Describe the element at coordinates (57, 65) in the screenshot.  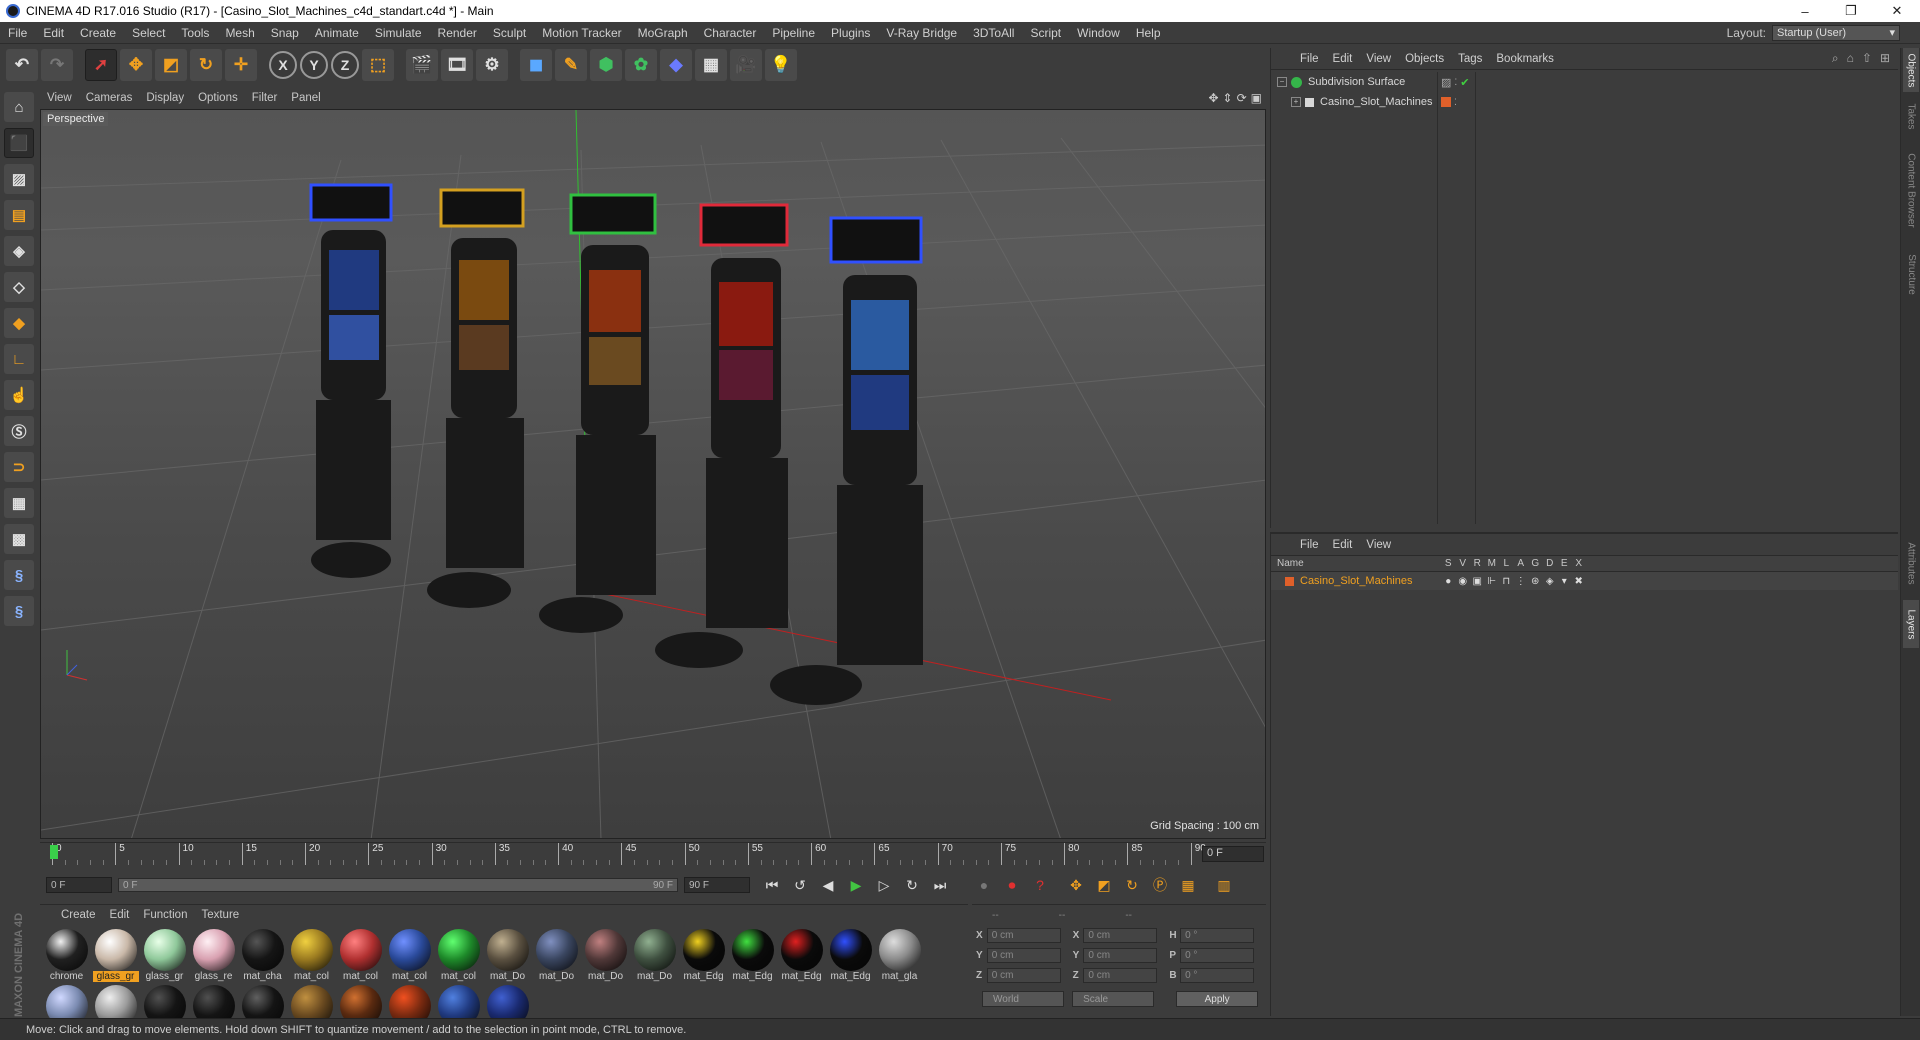
I see `redo-icon: ↷` at that location.